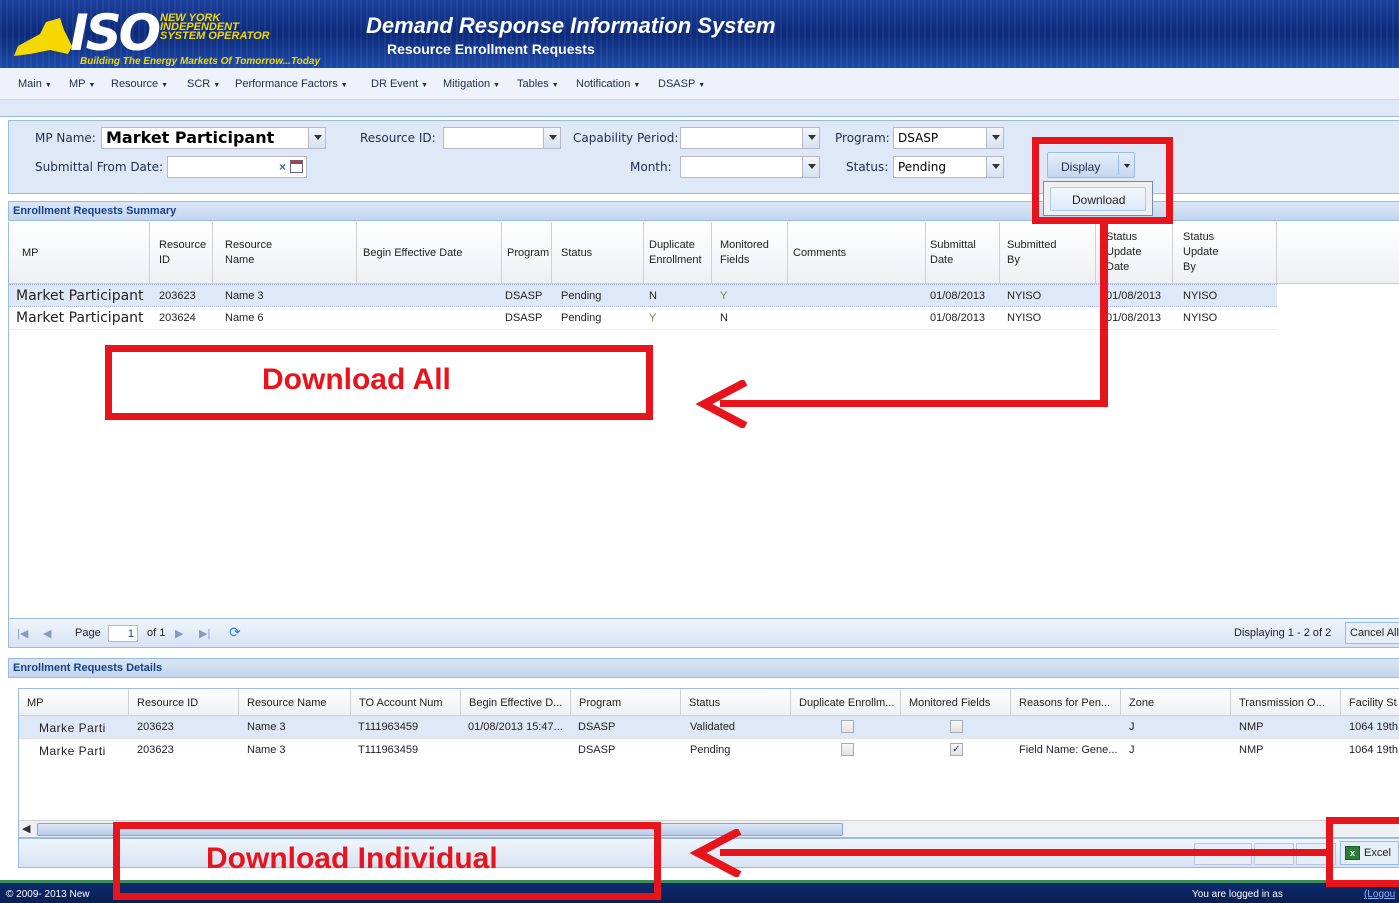 This screenshot has height=903, width=1399. What do you see at coordinates (1048, 253) in the screenshot?
I see `col-submitted-by: Submitted By` at bounding box center [1048, 253].